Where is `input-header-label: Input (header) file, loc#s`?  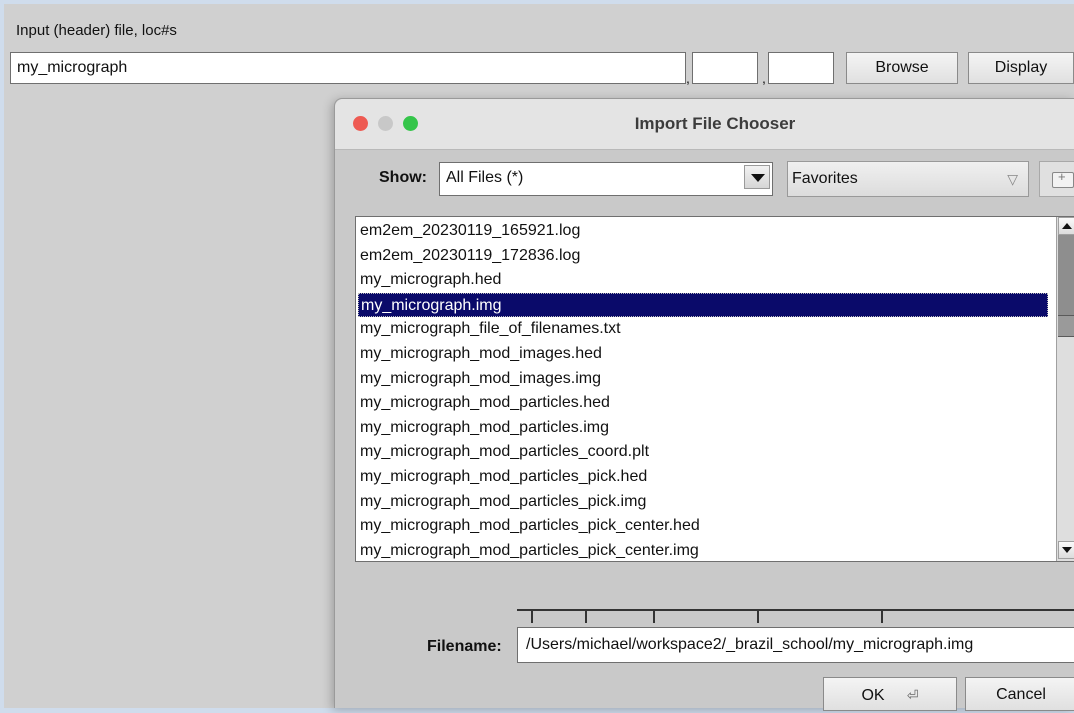
input-header-label: Input (header) file, loc#s is located at coordinates (96, 30).